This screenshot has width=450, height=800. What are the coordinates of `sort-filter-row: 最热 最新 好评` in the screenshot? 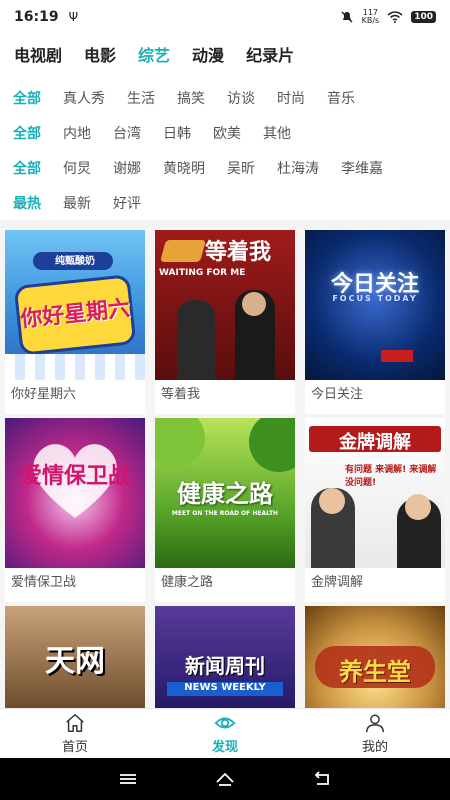 It's located at (225, 202).